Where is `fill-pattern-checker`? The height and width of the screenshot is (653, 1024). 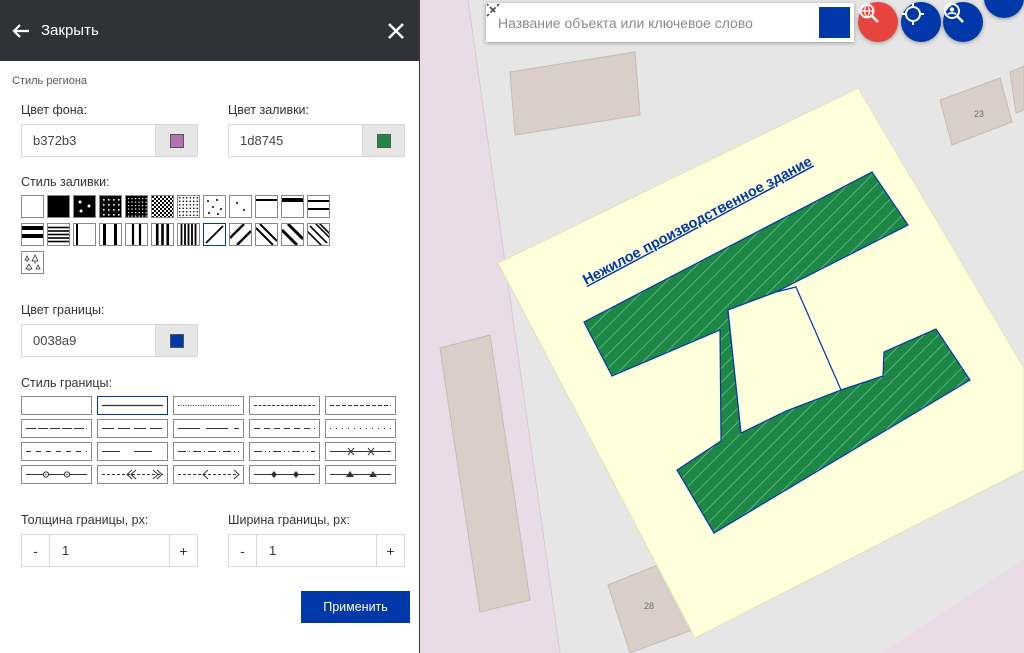
fill-pattern-checker is located at coordinates (162, 206).